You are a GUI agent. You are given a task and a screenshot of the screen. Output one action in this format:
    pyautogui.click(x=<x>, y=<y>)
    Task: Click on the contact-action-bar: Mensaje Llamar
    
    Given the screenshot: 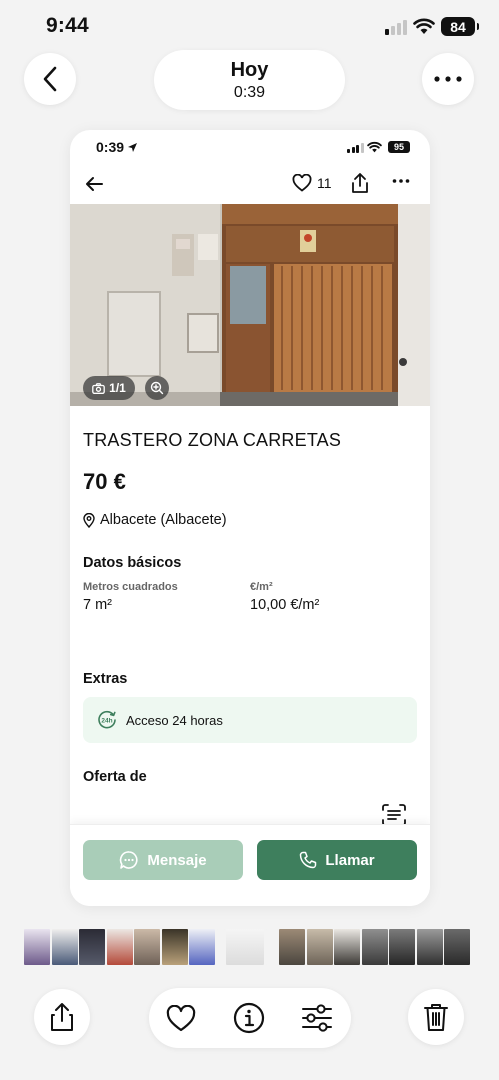 What is the action you would take?
    pyautogui.click(x=250, y=865)
    